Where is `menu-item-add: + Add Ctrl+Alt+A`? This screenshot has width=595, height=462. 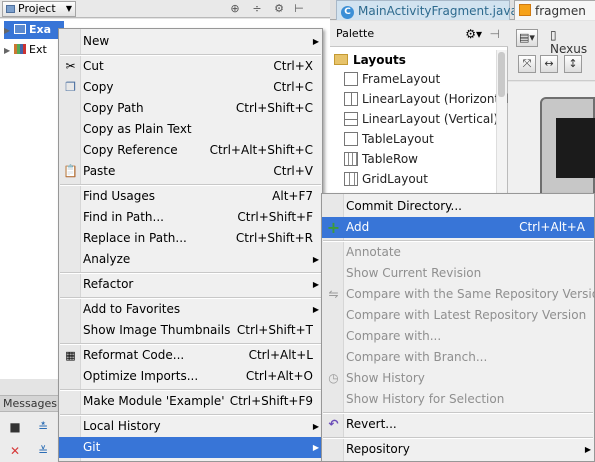
menu-item-add: + Add Ctrl+Alt+A is located at coordinates (458, 227).